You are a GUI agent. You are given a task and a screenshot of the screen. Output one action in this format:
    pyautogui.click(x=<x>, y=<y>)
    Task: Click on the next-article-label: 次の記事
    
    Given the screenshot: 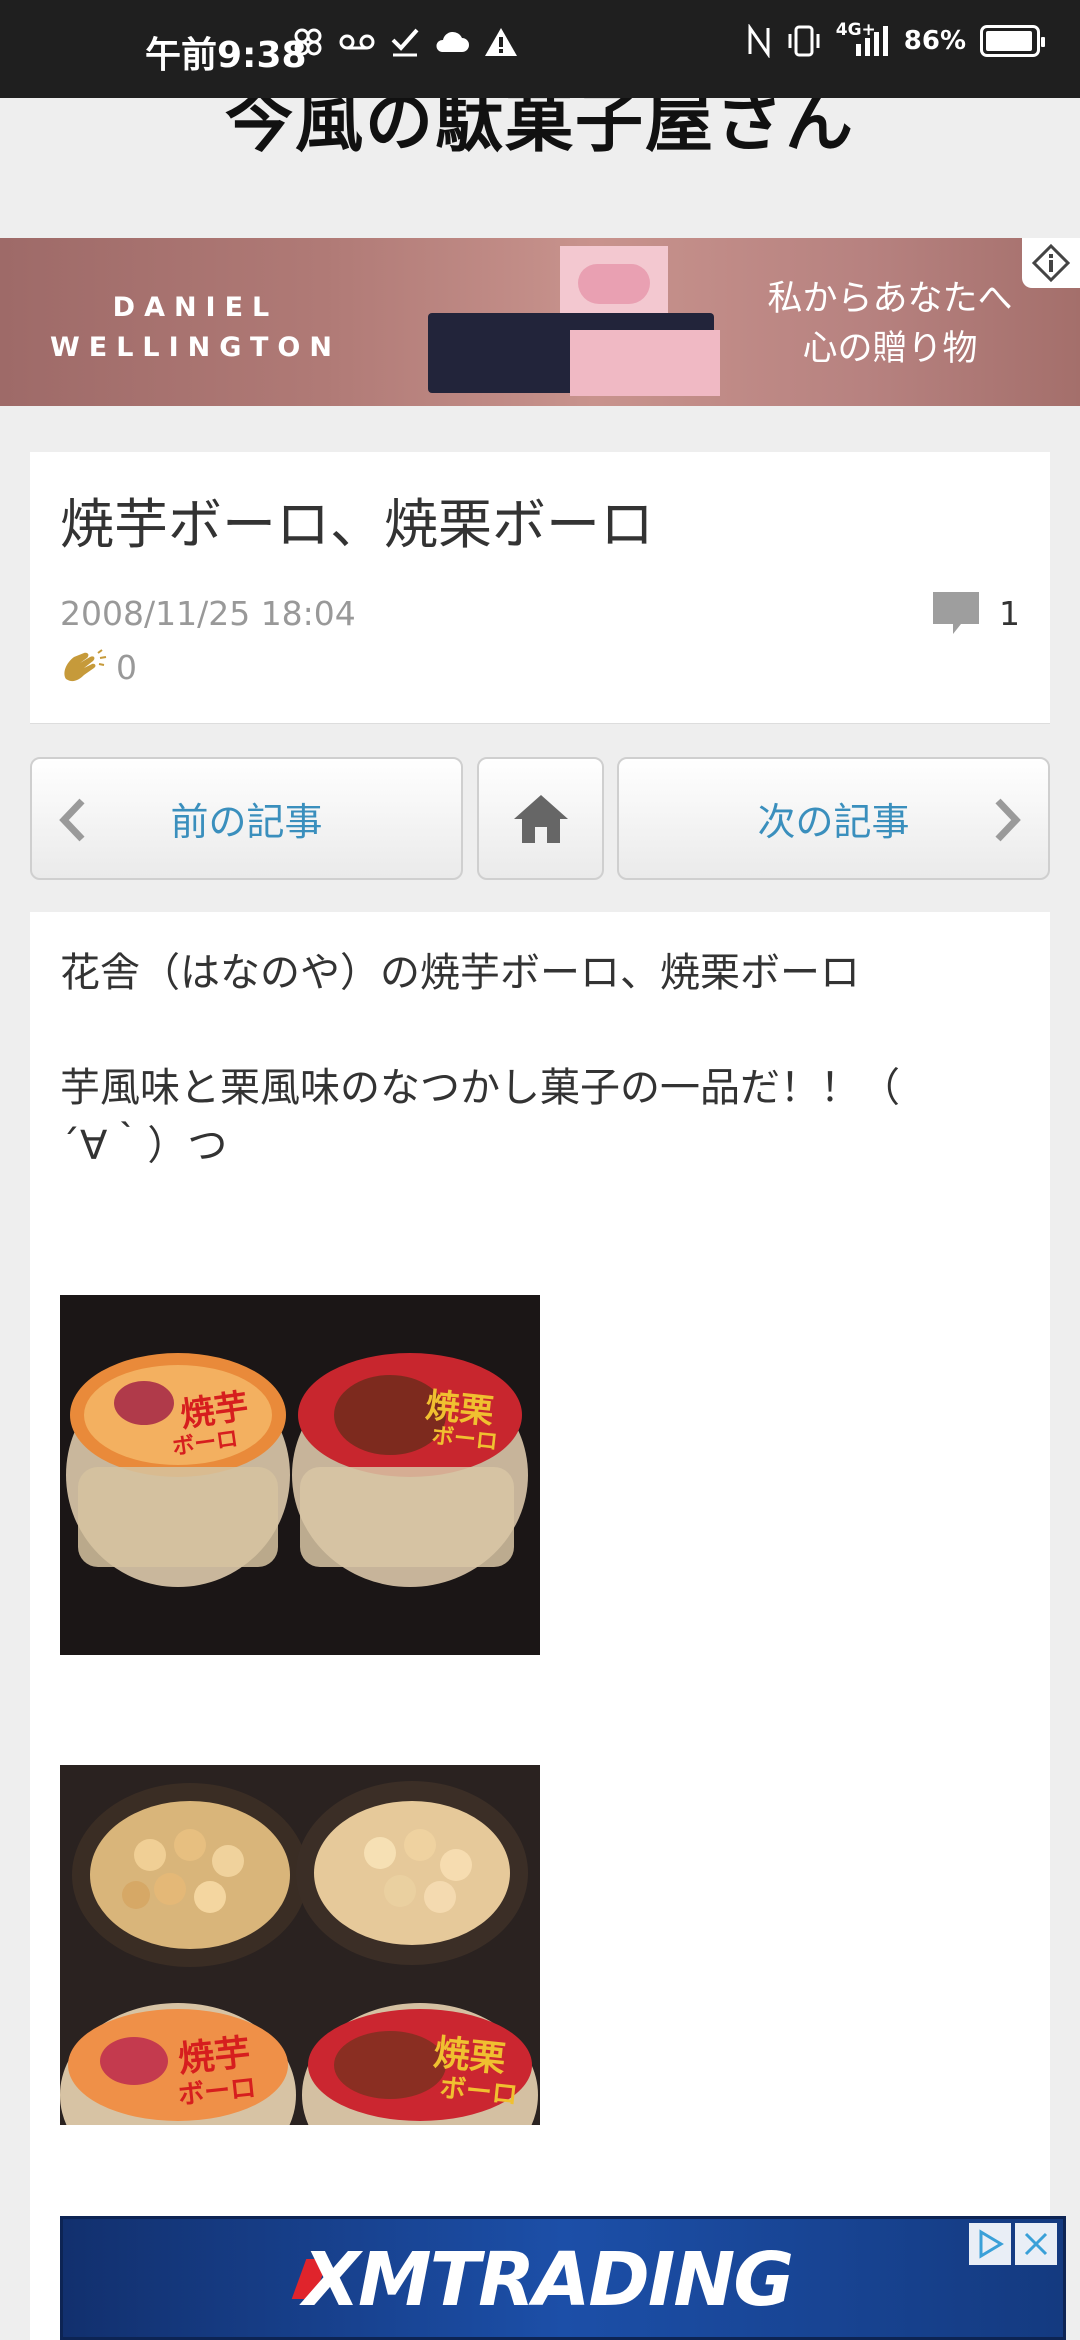 What is the action you would take?
    pyautogui.click(x=833, y=822)
    